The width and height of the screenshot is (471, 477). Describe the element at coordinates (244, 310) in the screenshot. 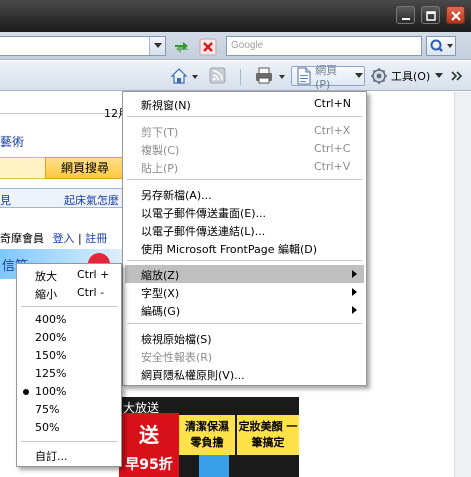

I see `menu-item-encoding: 編碼(G)` at that location.